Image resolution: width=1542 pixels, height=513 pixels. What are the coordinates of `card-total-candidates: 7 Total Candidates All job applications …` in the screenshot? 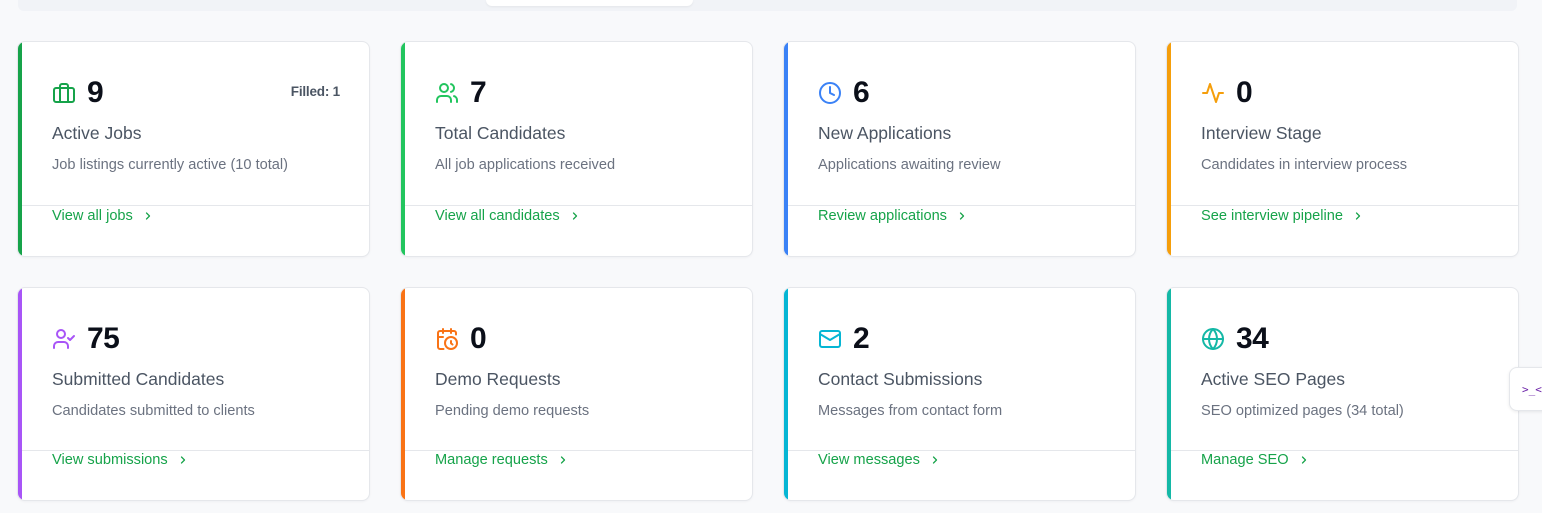 It's located at (576, 149).